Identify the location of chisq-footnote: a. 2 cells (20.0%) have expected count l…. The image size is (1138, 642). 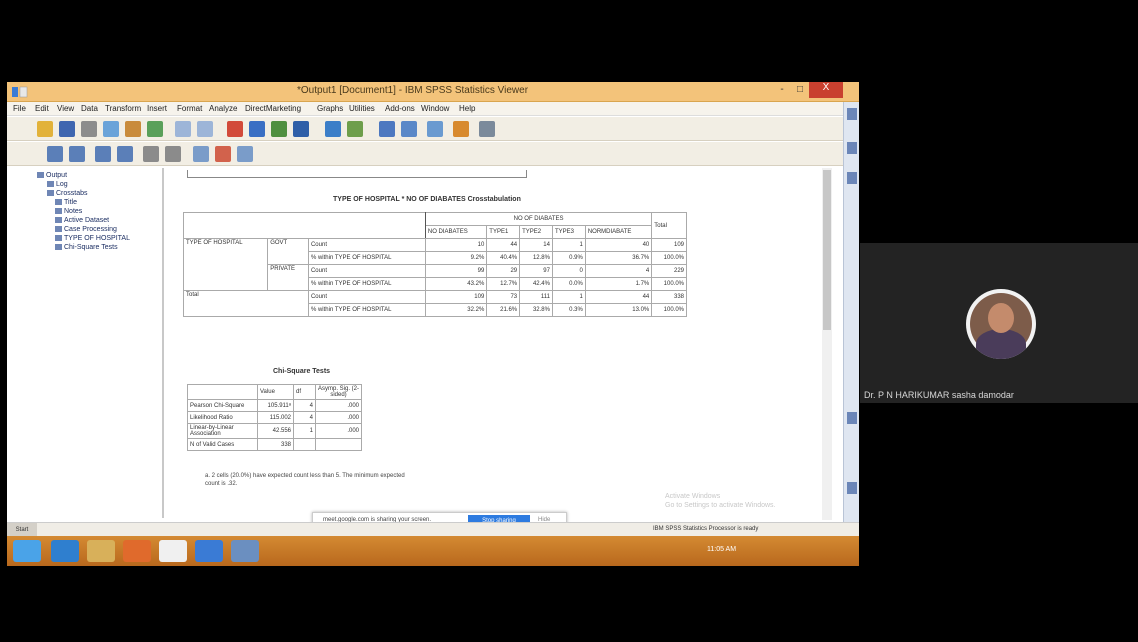
(305, 480).